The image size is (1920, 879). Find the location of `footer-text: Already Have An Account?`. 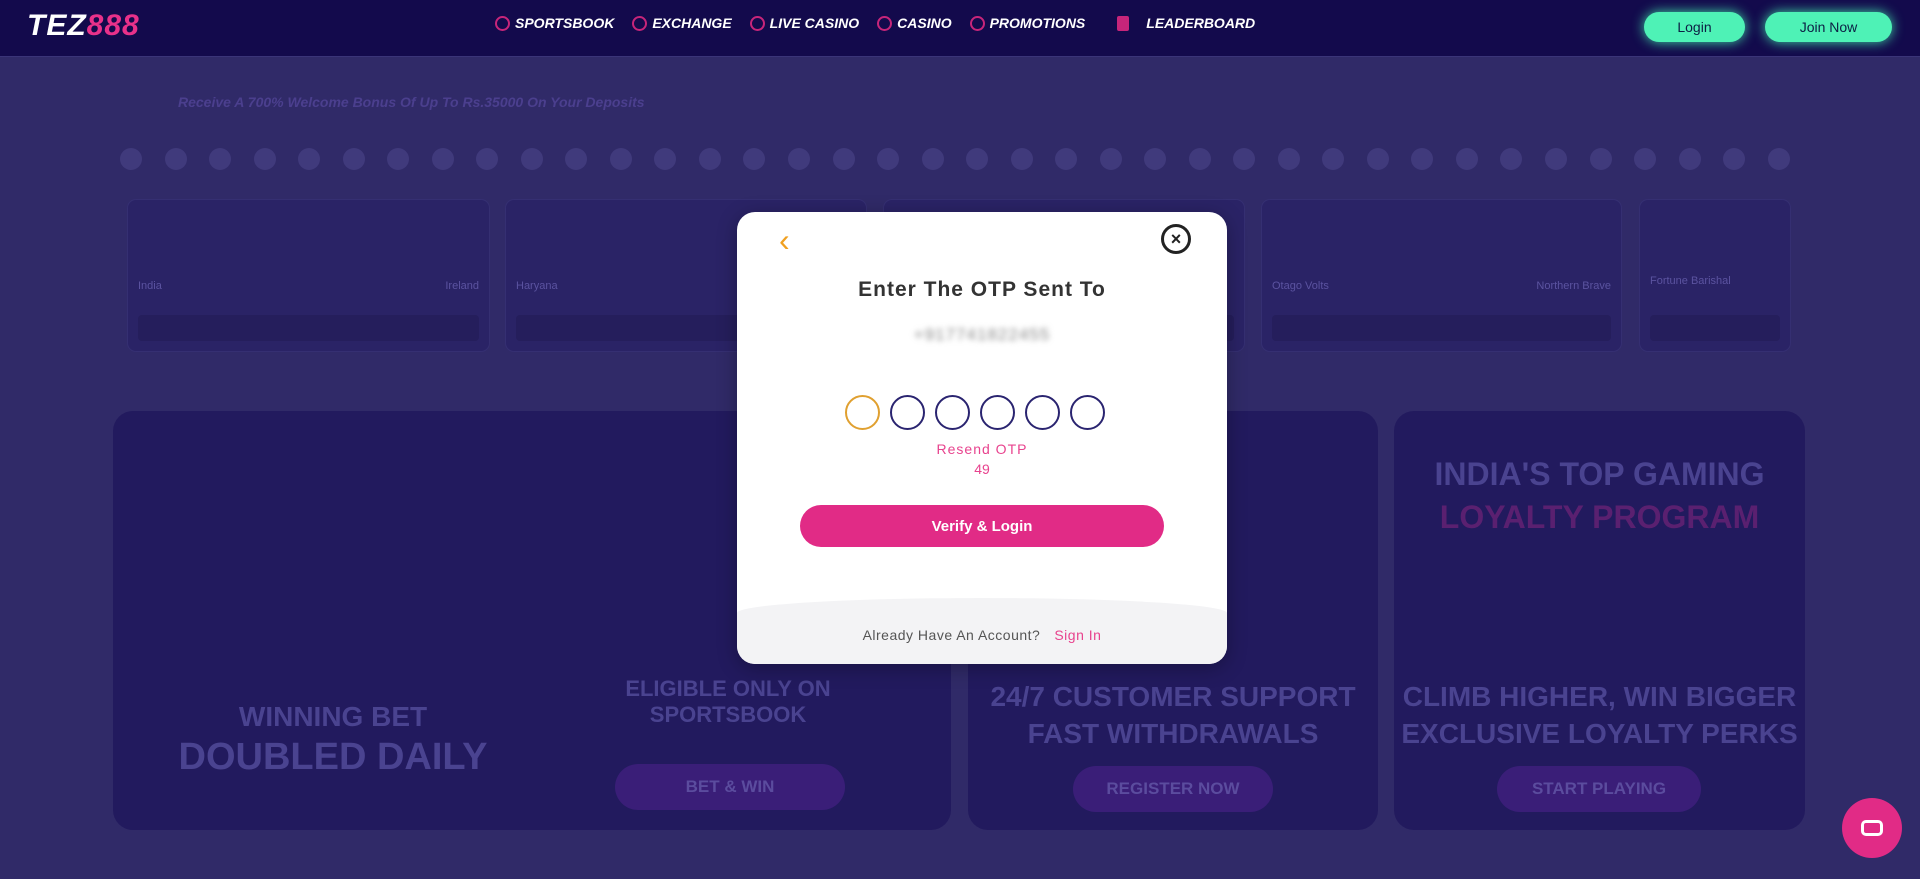

footer-text: Already Have An Account? is located at coordinates (951, 635).